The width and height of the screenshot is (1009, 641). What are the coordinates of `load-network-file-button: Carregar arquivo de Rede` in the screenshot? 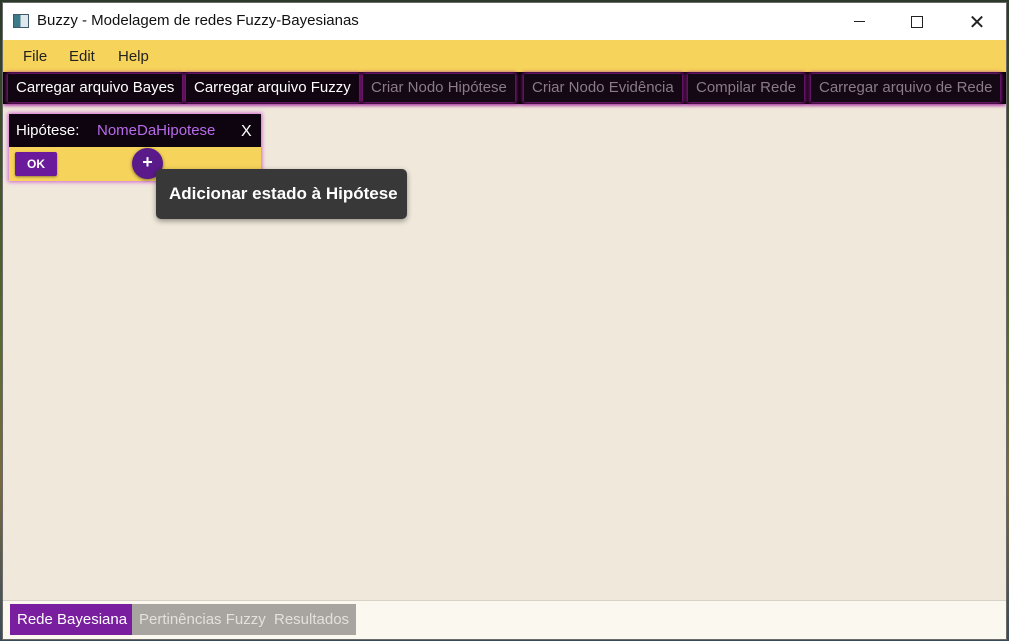 It's located at (906, 88).